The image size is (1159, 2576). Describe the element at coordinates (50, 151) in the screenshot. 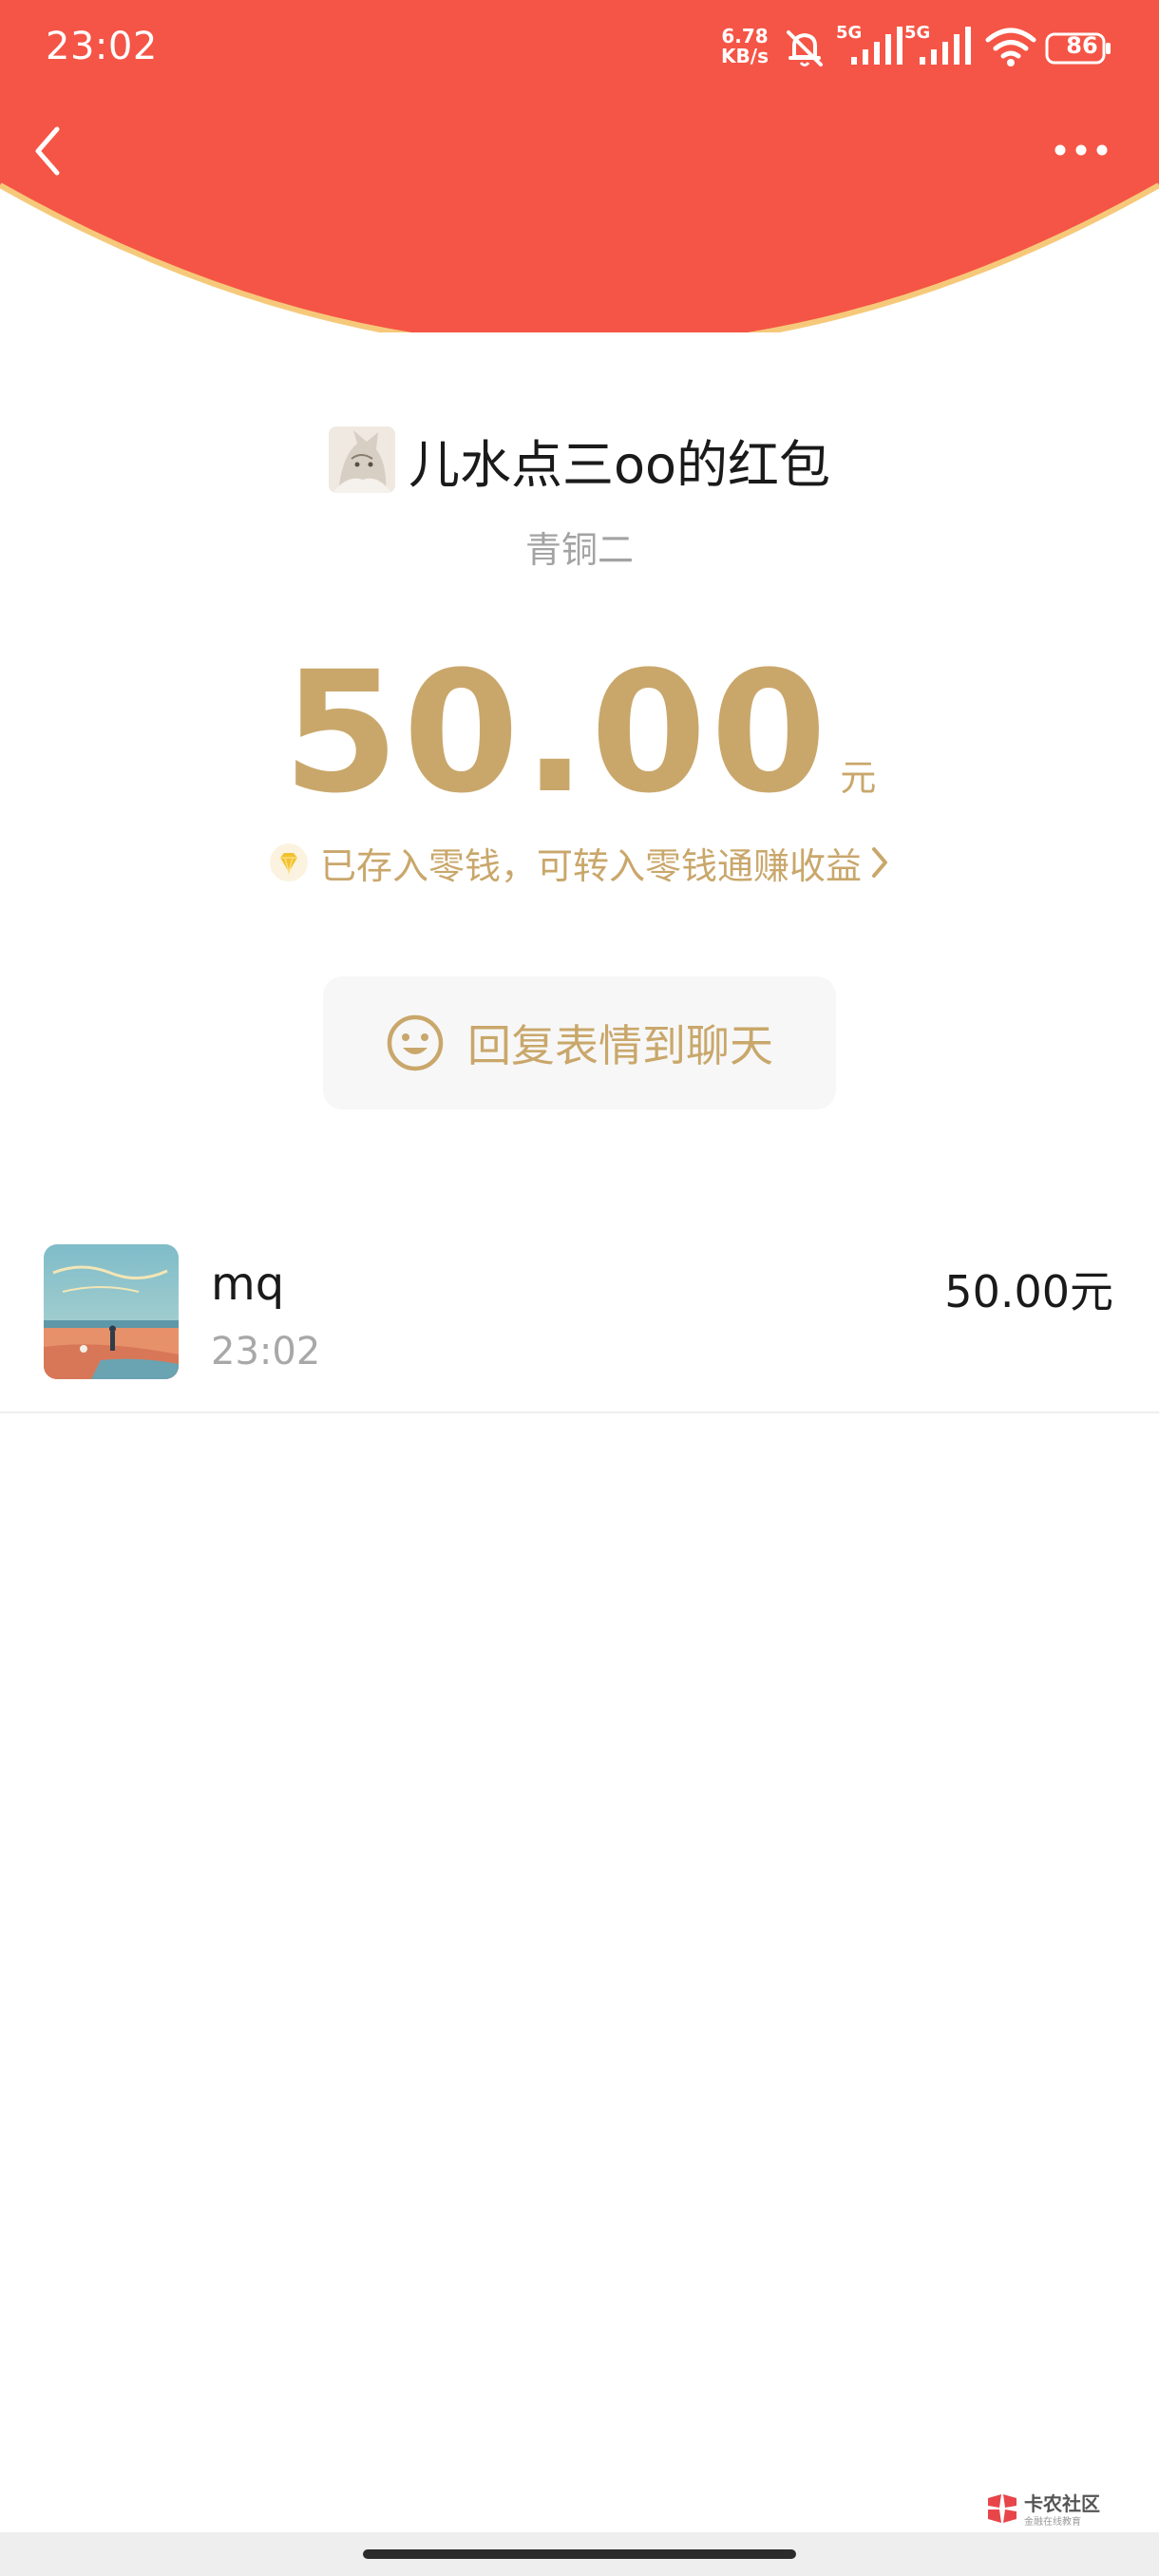

I see `chevron-left-icon` at that location.